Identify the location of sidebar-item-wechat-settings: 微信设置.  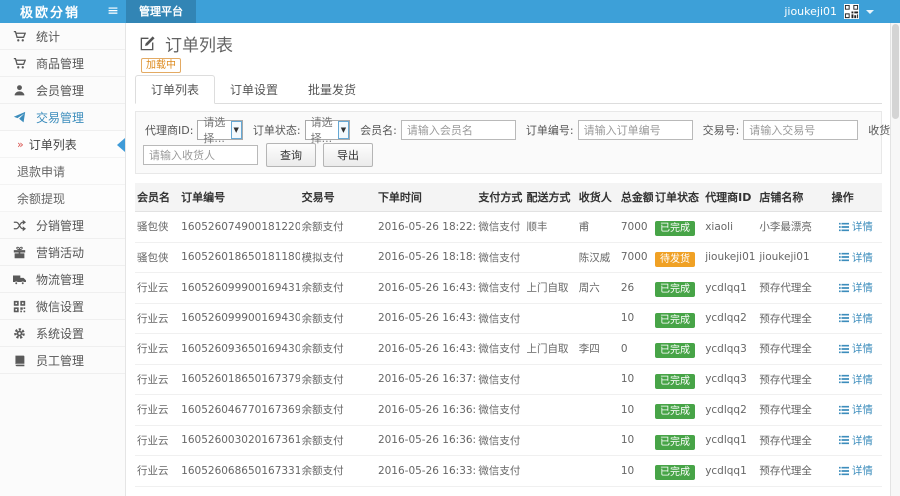
(62, 306).